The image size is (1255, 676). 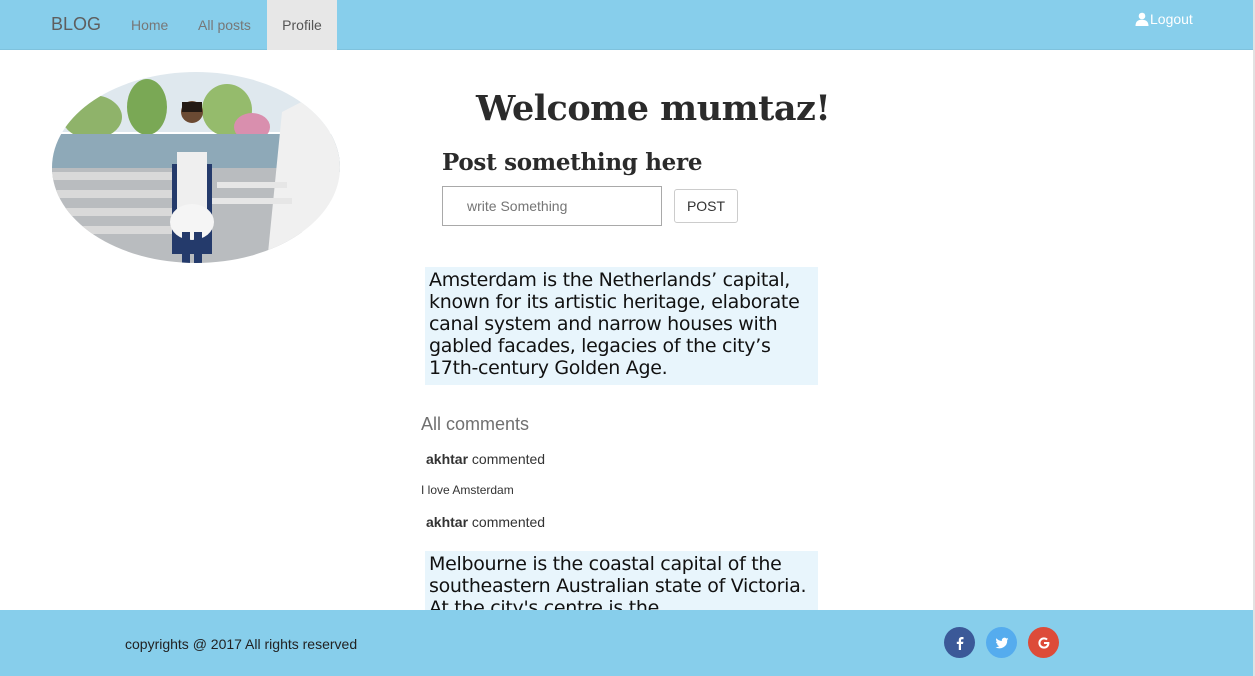 What do you see at coordinates (572, 162) in the screenshot?
I see `post-something-heading: Post something here` at bounding box center [572, 162].